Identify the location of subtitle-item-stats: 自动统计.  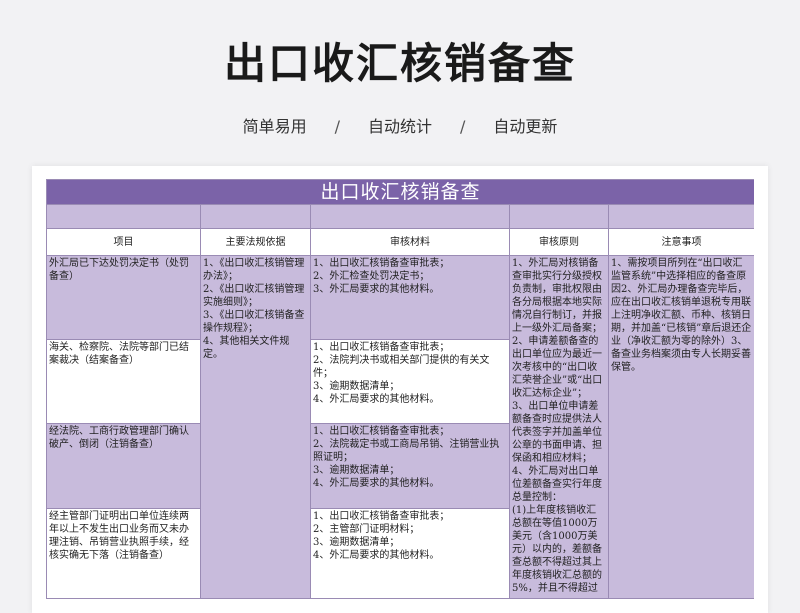
(399, 126).